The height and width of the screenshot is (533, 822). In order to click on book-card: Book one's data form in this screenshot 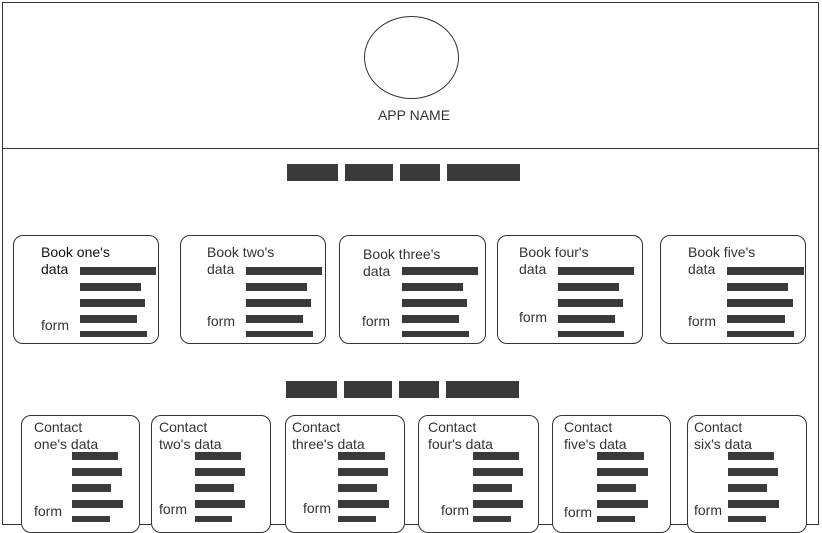, I will do `click(86, 289)`.